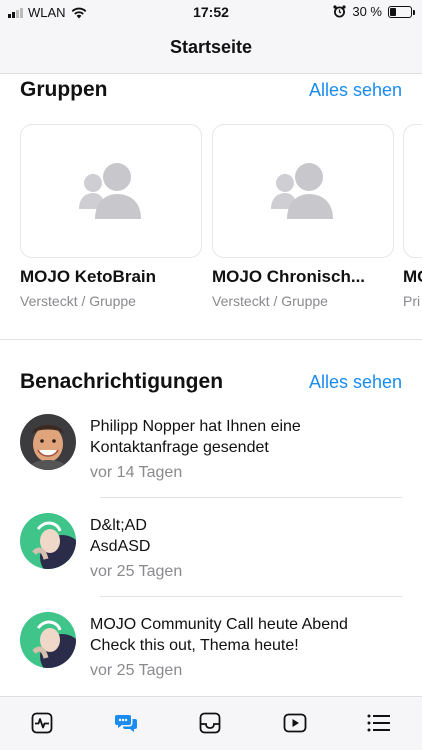 This screenshot has width=422, height=750. I want to click on inbox-icon, so click(210, 723).